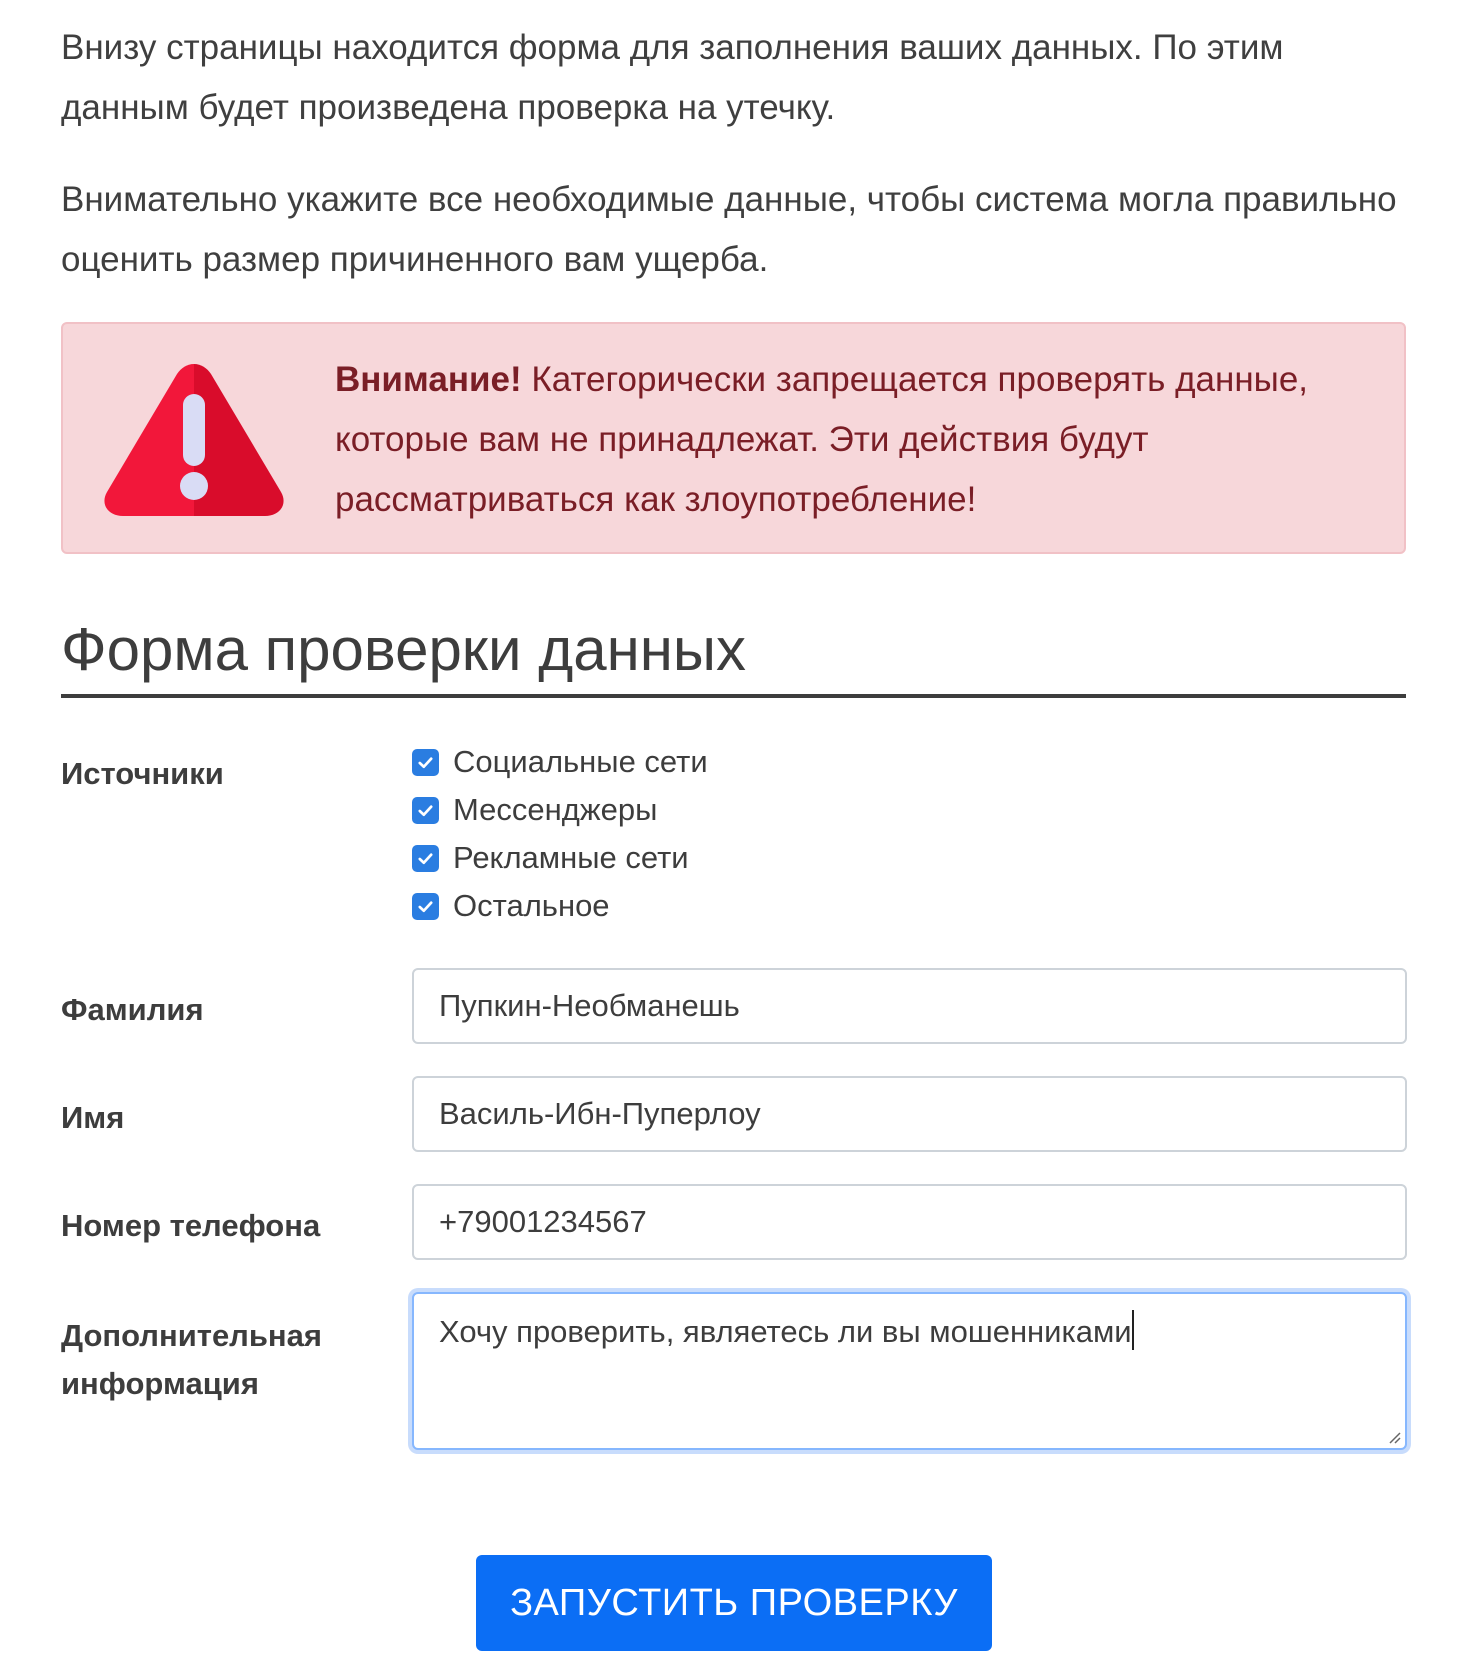 This screenshot has width=1460, height=1672. I want to click on first-name-row: Имя Василь-Ибн-Пуперлоу, so click(734, 1130).